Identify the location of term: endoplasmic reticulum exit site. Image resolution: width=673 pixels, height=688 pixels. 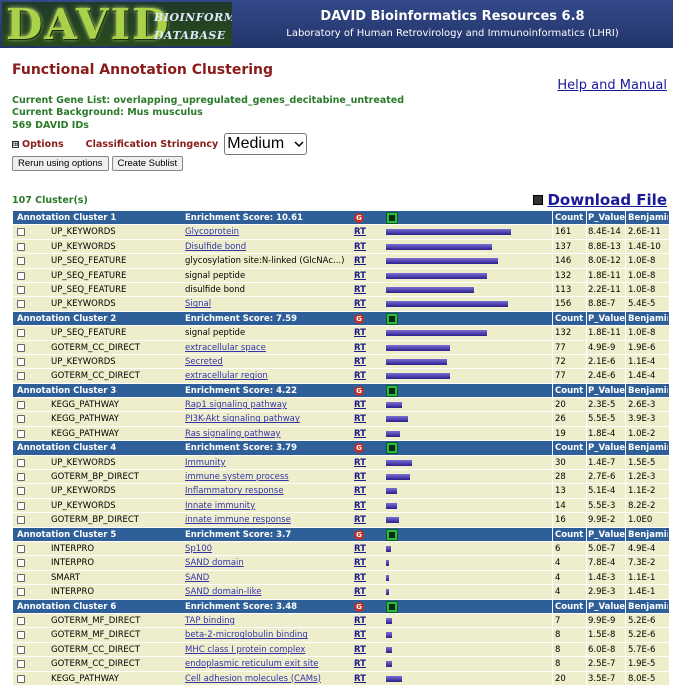
(267, 664).